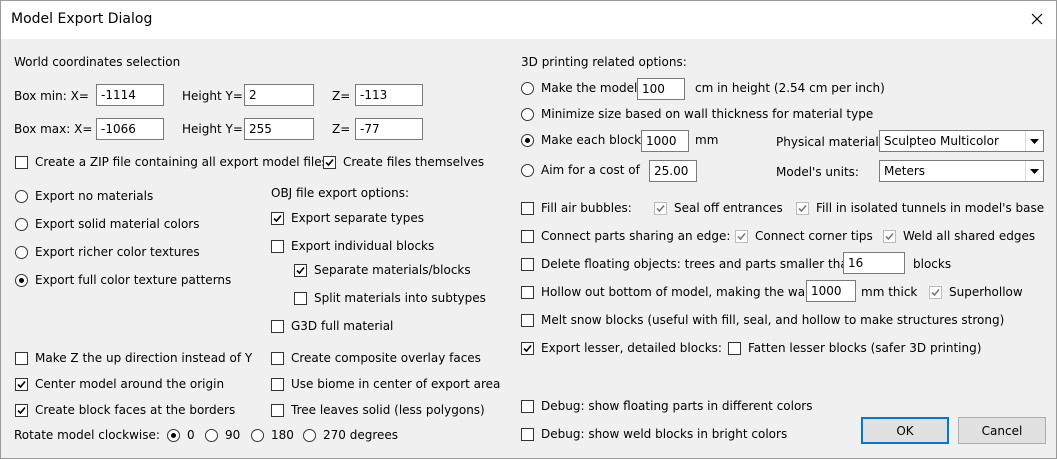 The image size is (1057, 459). I want to click on composite-faces-label: Create composite overlay faces, so click(386, 358).